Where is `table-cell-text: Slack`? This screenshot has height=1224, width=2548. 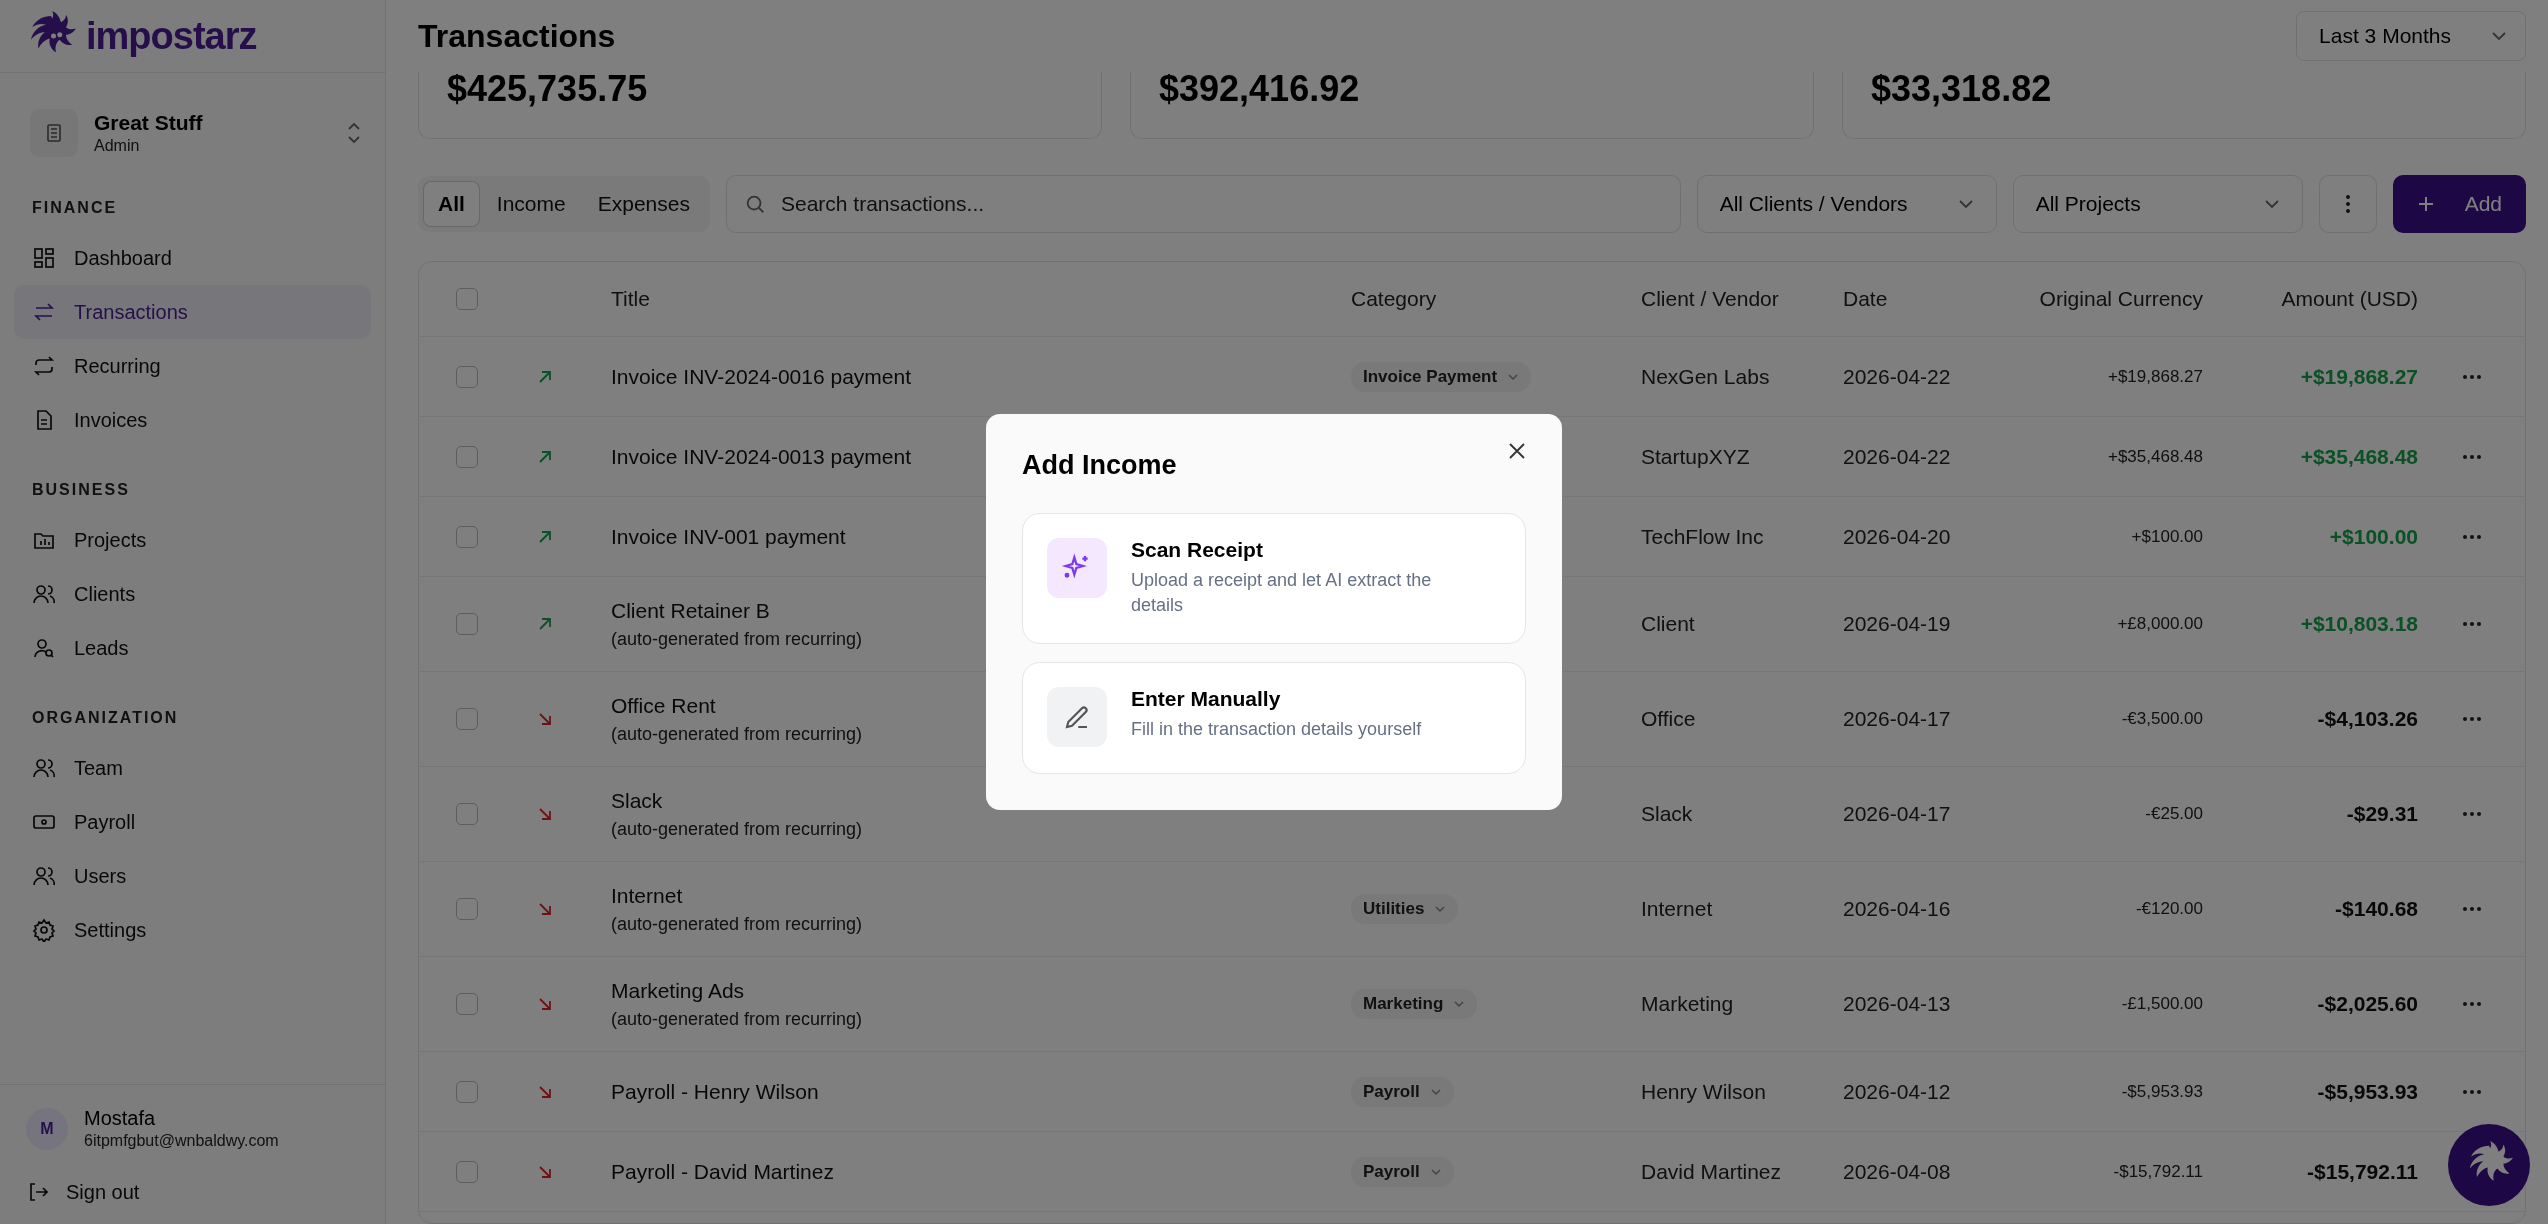 table-cell-text: Slack is located at coordinates (1667, 814).